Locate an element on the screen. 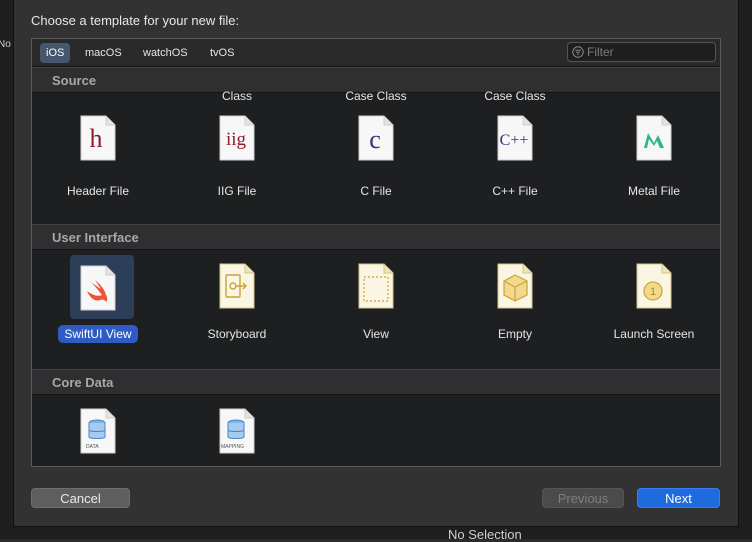 This screenshot has width=752, height=542. tab-tvos: tvOS is located at coordinates (222, 53).